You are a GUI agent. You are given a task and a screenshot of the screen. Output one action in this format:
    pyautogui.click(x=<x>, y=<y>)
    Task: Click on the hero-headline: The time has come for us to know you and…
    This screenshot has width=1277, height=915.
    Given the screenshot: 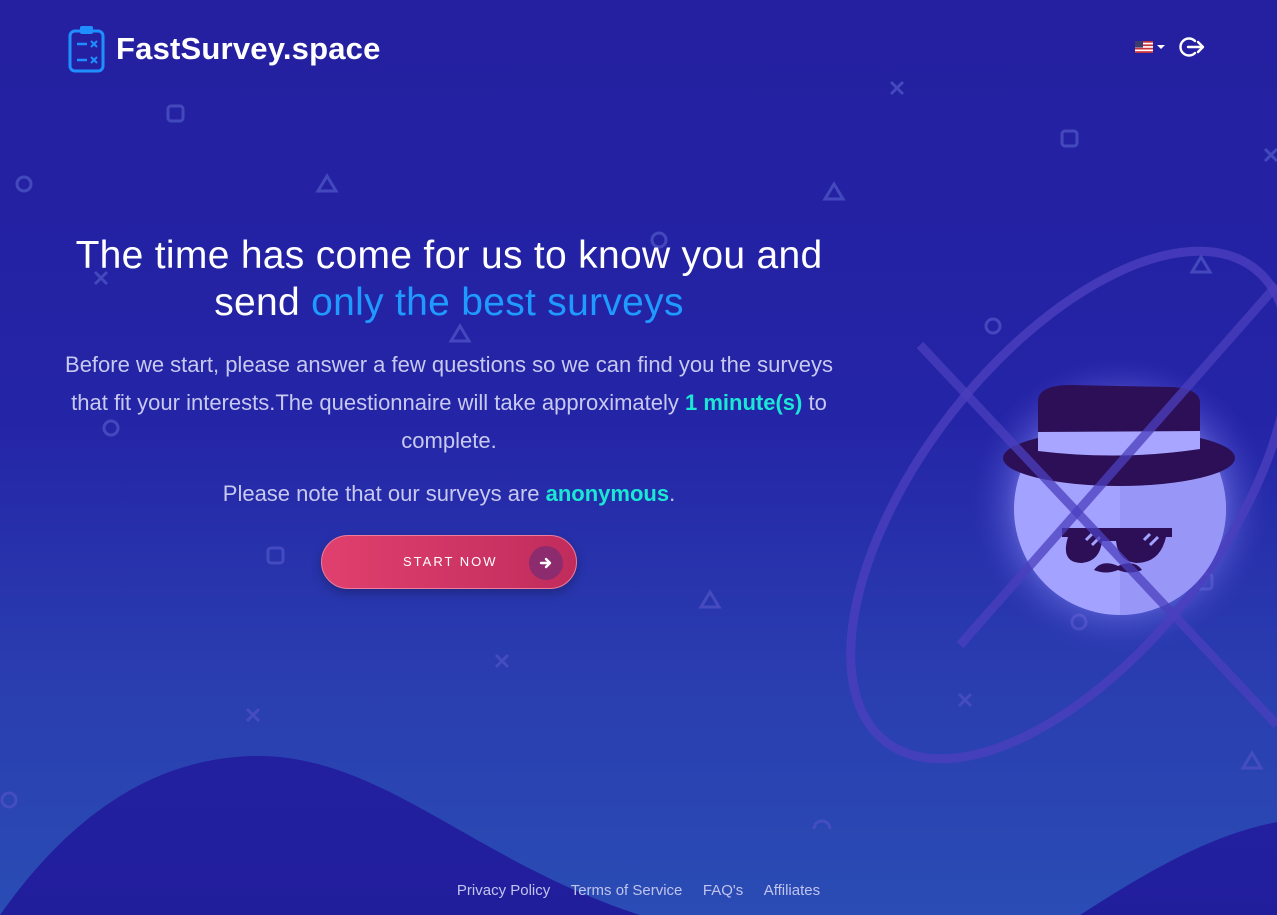 What is the action you would take?
    pyautogui.click(x=449, y=279)
    